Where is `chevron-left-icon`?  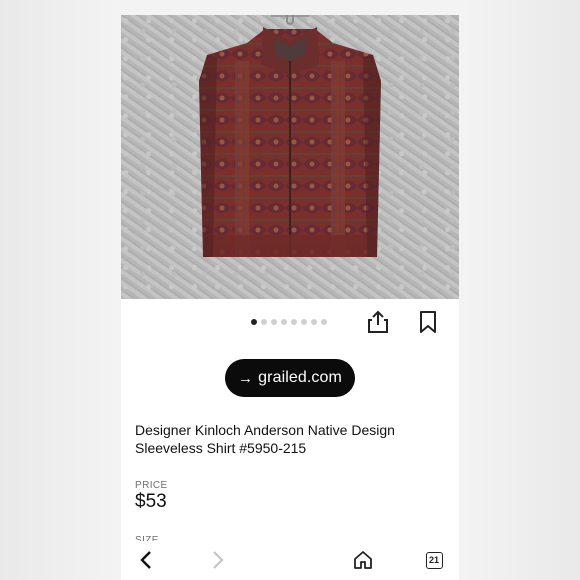
chevron-left-icon is located at coordinates (146, 560).